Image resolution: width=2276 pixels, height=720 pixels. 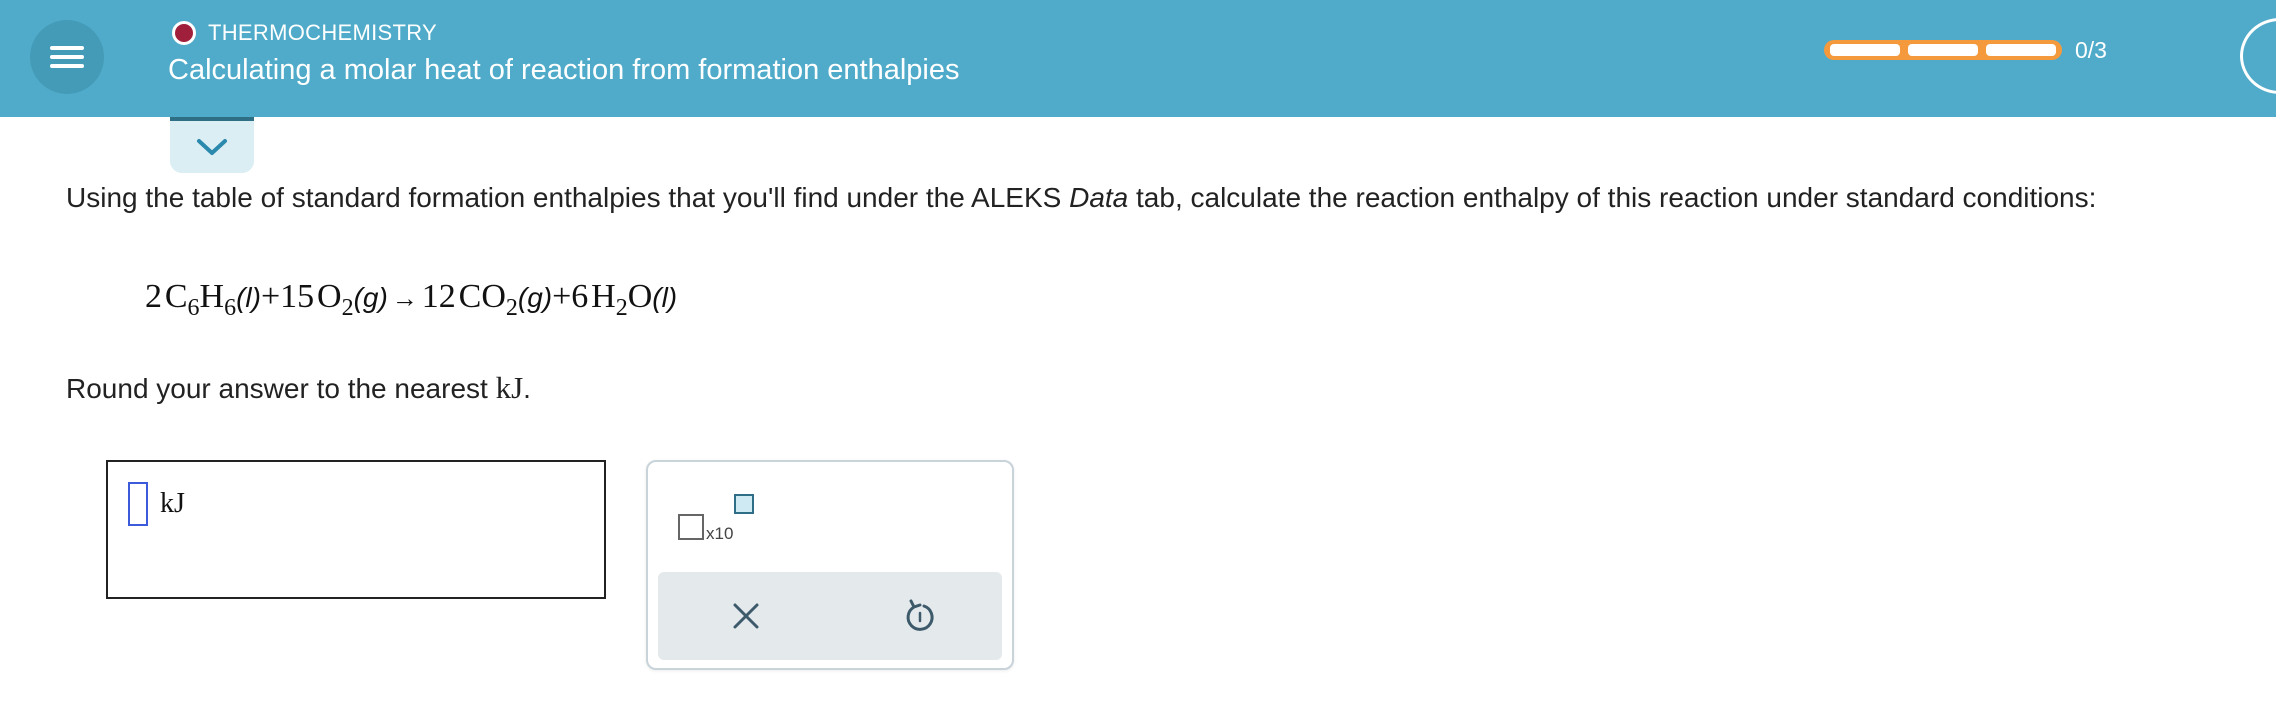 I want to click on times-ten-label: x10, so click(x=720, y=533).